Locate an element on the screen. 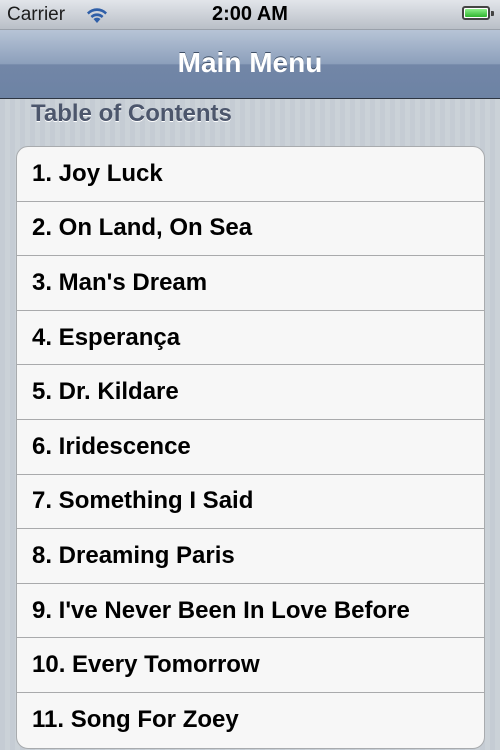 Image resolution: width=500 pixels, height=750 pixels. list-item: 4. Esperança is located at coordinates (250, 338).